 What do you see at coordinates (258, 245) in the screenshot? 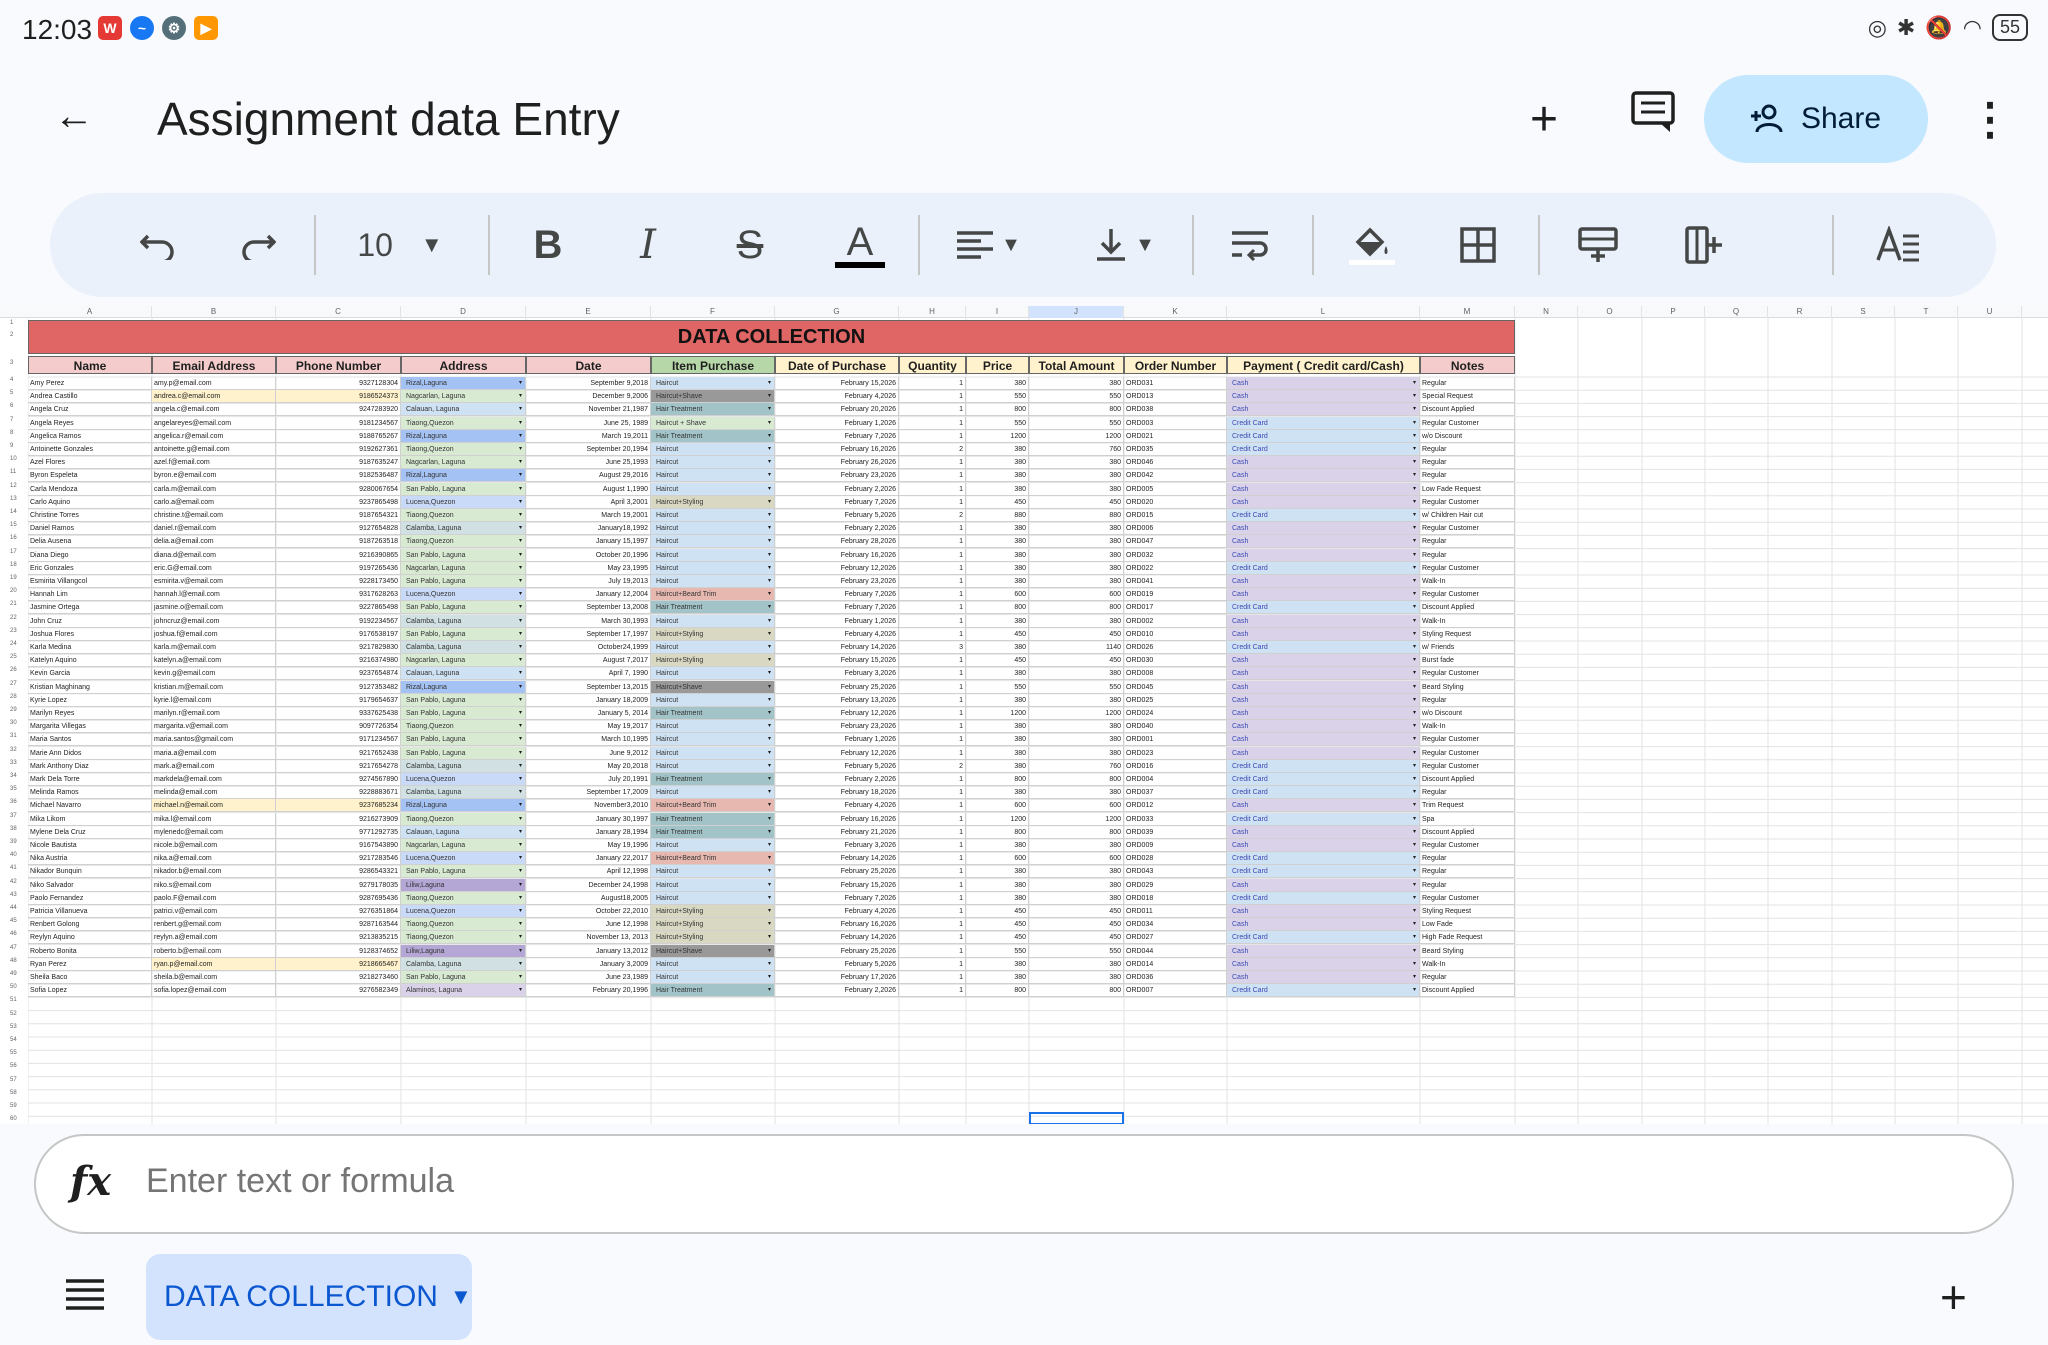
I see `redo-button` at bounding box center [258, 245].